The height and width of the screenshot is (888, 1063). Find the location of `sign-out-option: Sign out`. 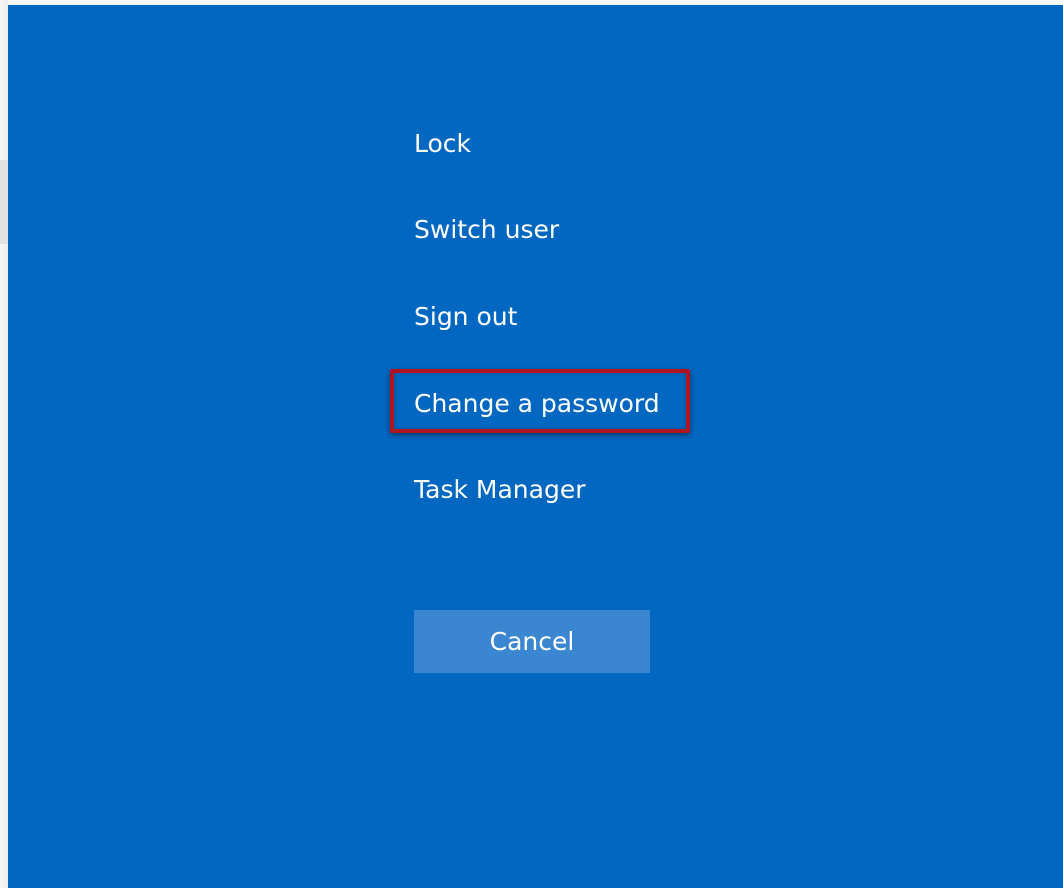

sign-out-option: Sign out is located at coordinates (465, 317).